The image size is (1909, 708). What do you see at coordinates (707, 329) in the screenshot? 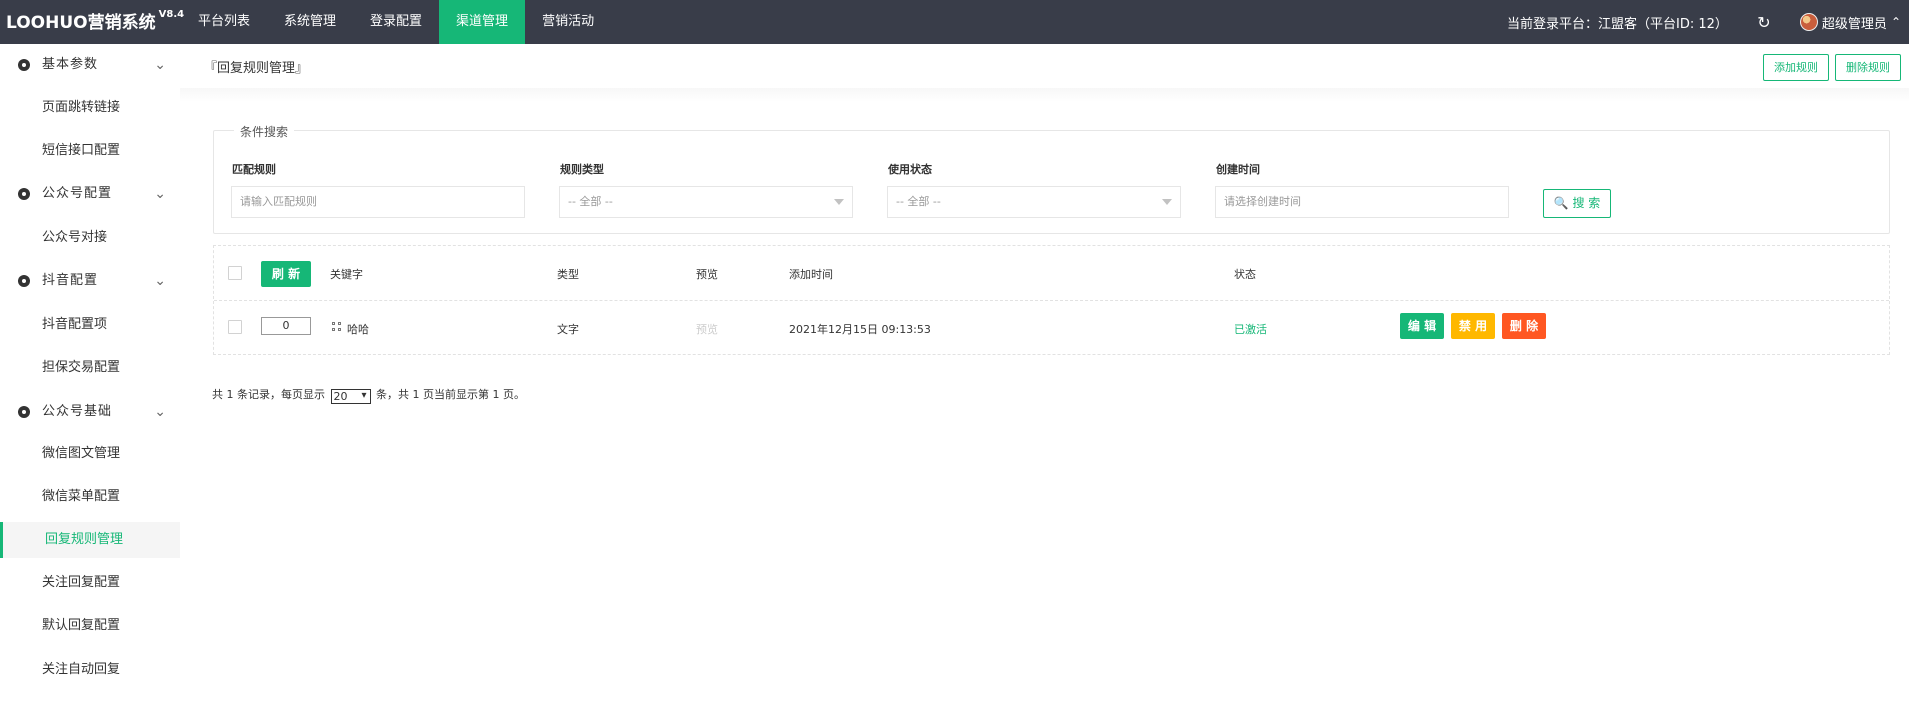
I see `preview-link: 预览` at bounding box center [707, 329].